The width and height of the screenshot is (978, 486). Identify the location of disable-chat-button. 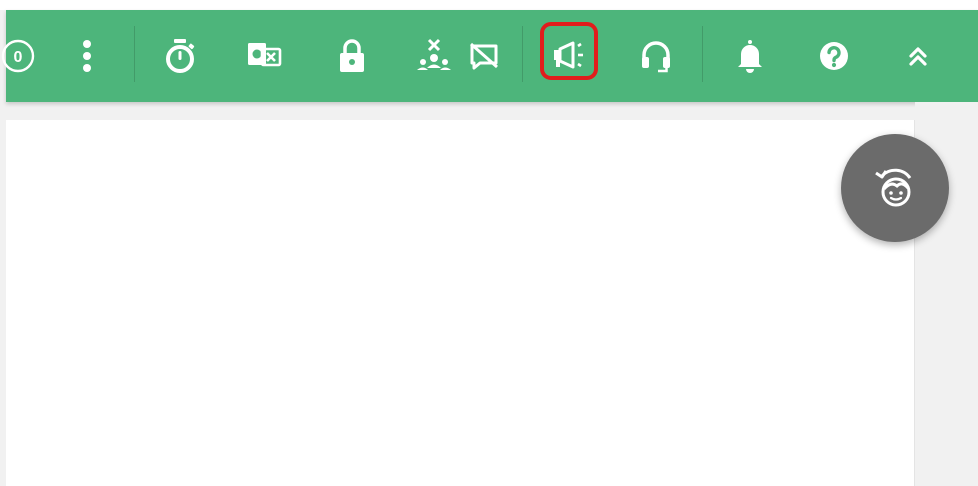
(484, 56).